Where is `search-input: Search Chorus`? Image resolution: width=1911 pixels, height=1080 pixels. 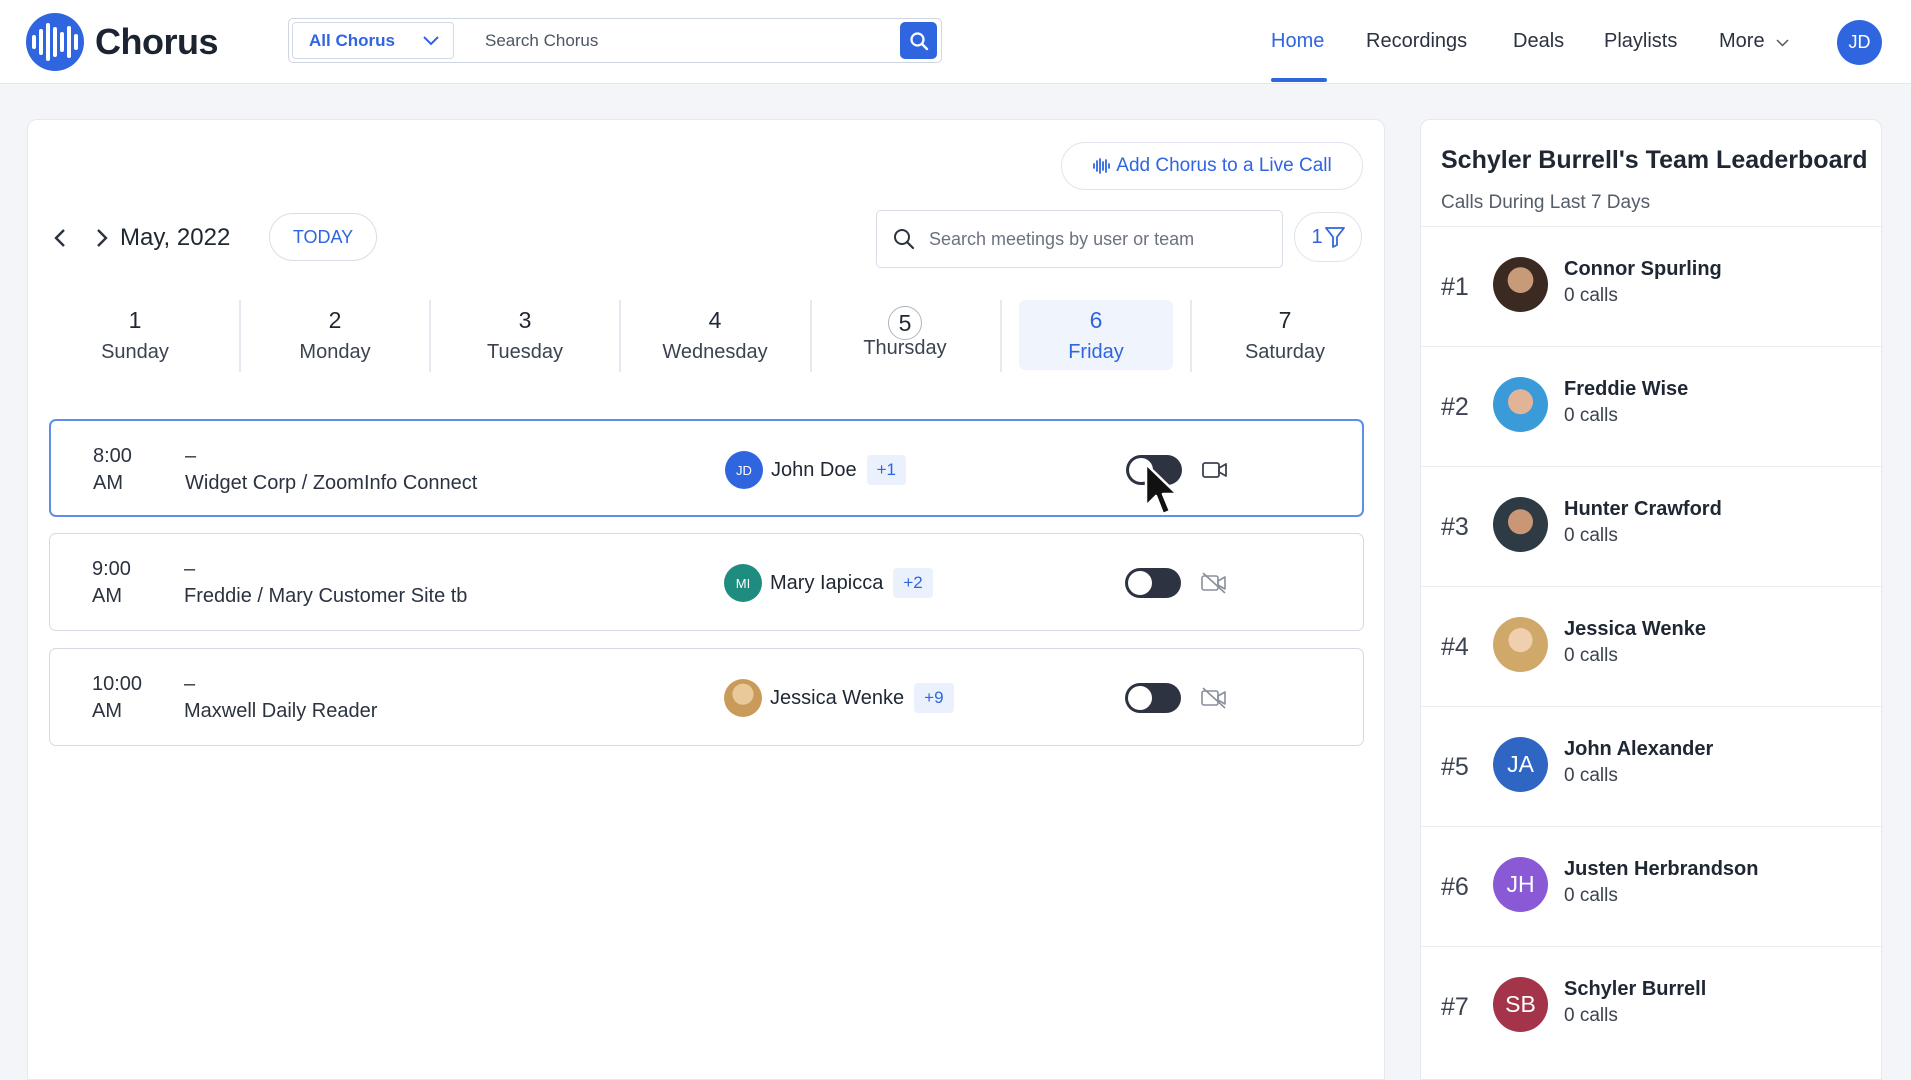
search-input: Search Chorus is located at coordinates (678, 41).